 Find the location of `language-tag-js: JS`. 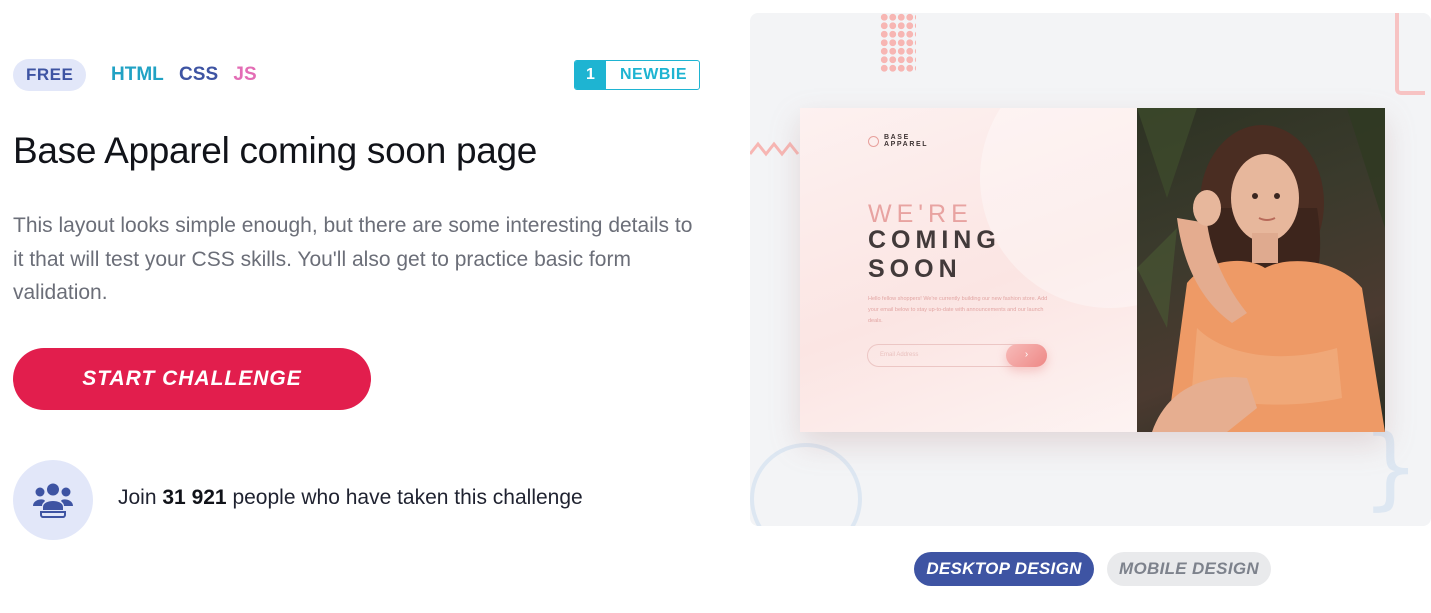

language-tag-js: JS is located at coordinates (245, 74).